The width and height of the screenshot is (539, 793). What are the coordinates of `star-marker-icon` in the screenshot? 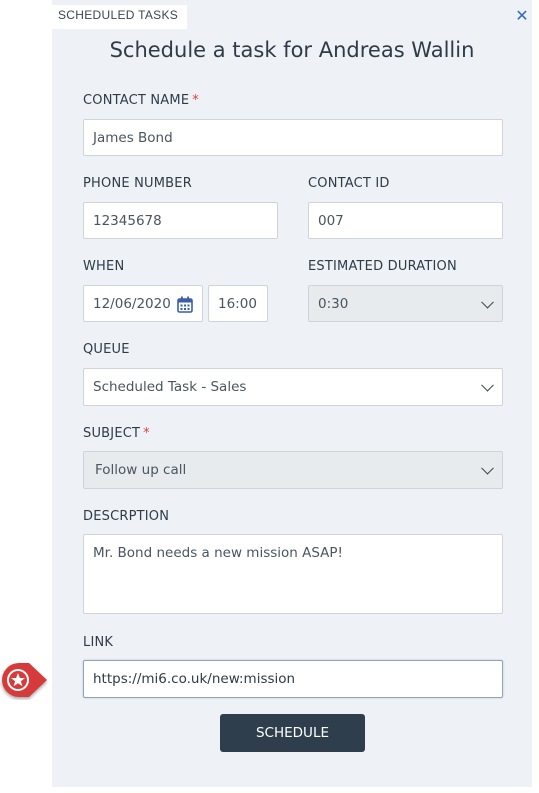 It's located at (24, 680).